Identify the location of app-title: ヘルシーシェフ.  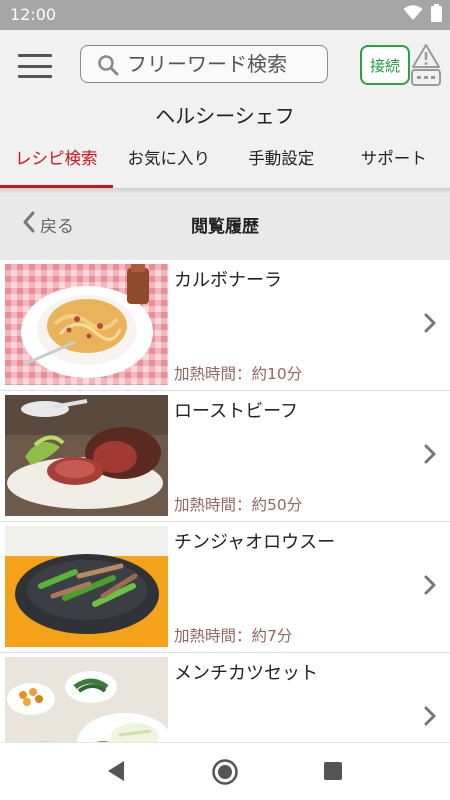
(225, 116).